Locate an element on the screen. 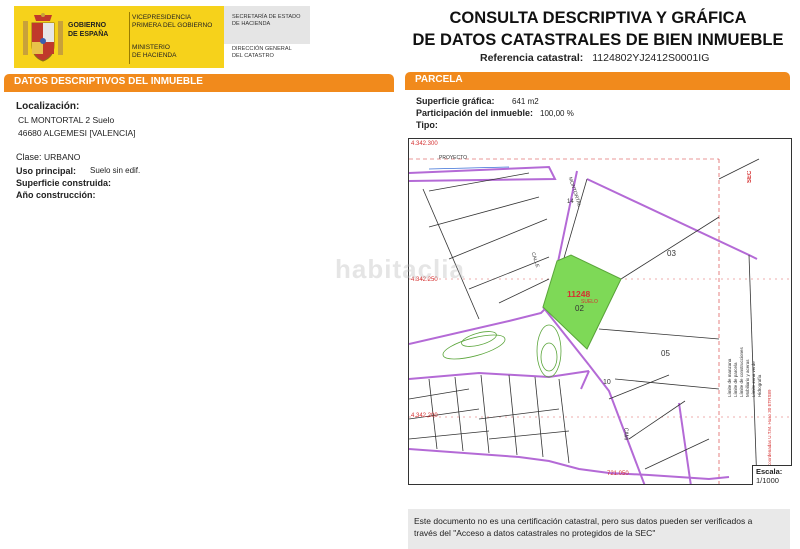 The width and height of the screenshot is (800, 549). localizacion-label: Localización: is located at coordinates (48, 106).